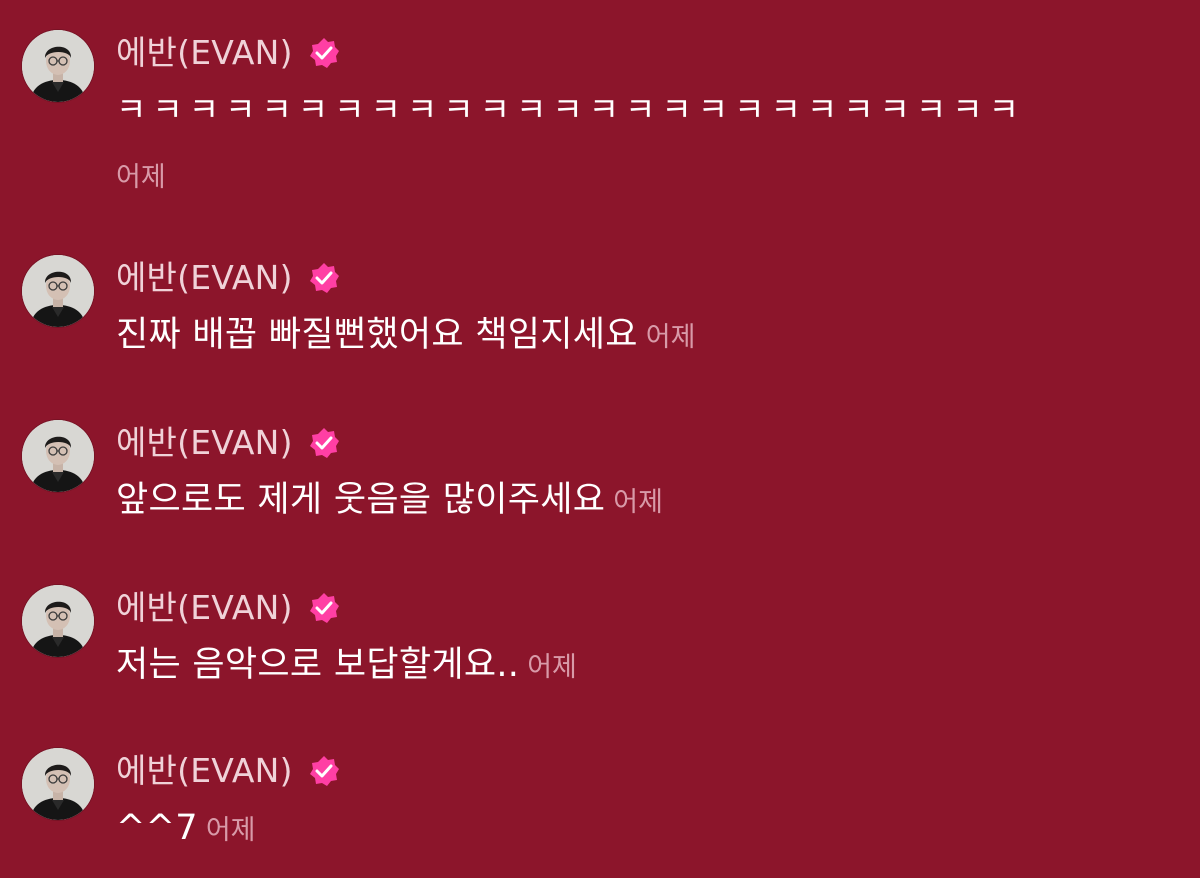 The image size is (1200, 878). I want to click on message-body: ㅋㅋㅋㅋㅋㅋㅋㅋㅋㅋㅋㅋㅋㅋㅋㅋㅋㅋㅋㅋㅋㅋㅋㅋㅋ, so click(570, 110).